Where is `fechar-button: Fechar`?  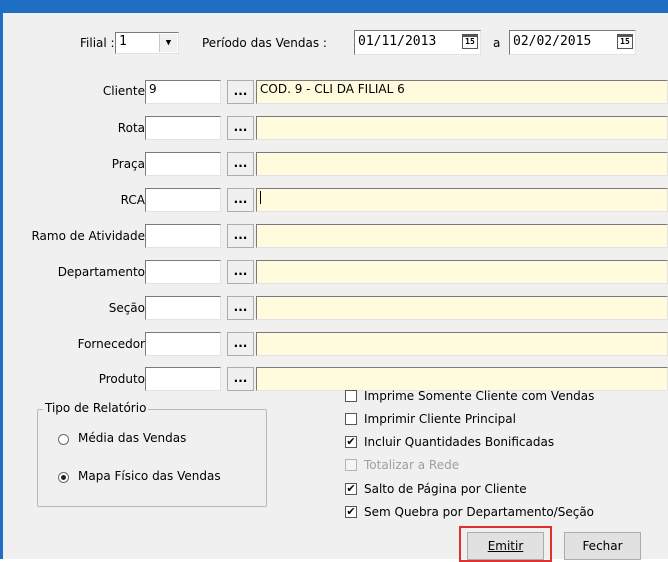
fechar-button: Fechar is located at coordinates (602, 546).